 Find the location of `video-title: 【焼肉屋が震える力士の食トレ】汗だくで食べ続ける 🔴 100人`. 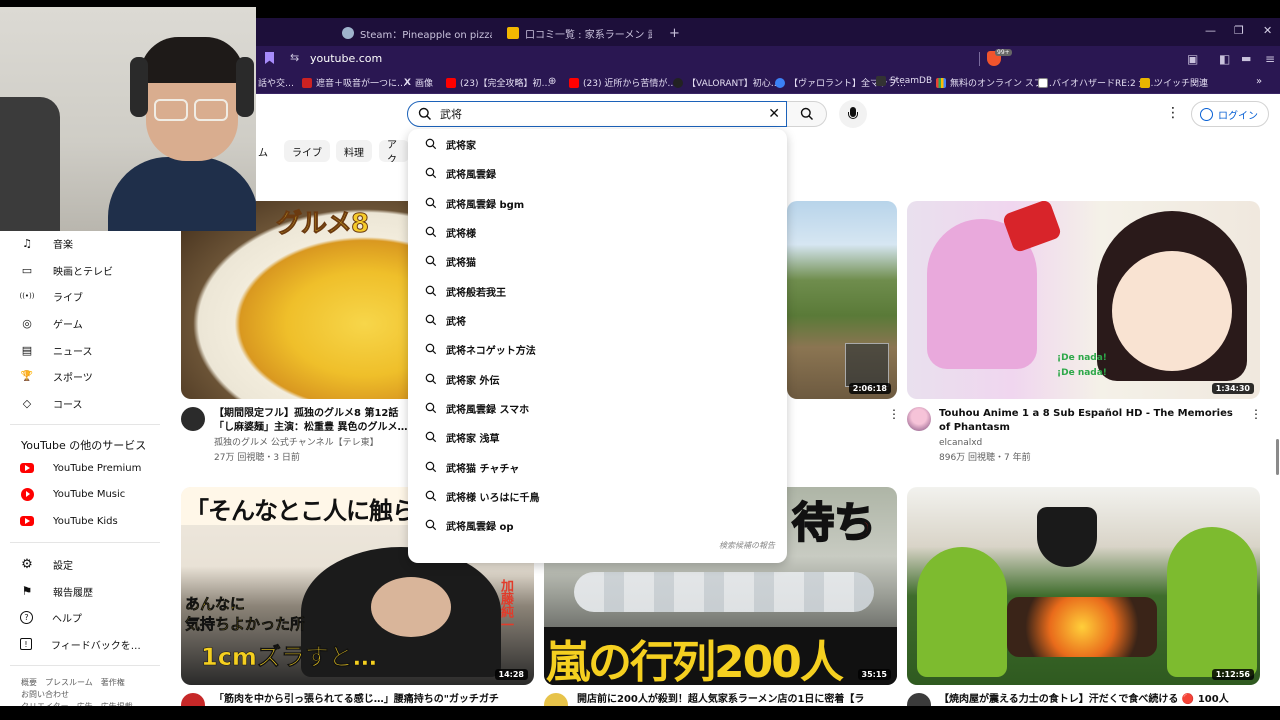

video-title: 【焼肉屋が震える力士の食トレ】汗だくで食べ続ける 🔴 100人 is located at coordinates (1099, 699).